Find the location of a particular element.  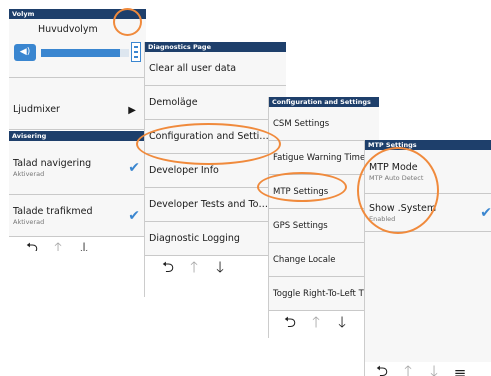

list-item: MTP Mode MTP Auto Detect is located at coordinates (428, 172).